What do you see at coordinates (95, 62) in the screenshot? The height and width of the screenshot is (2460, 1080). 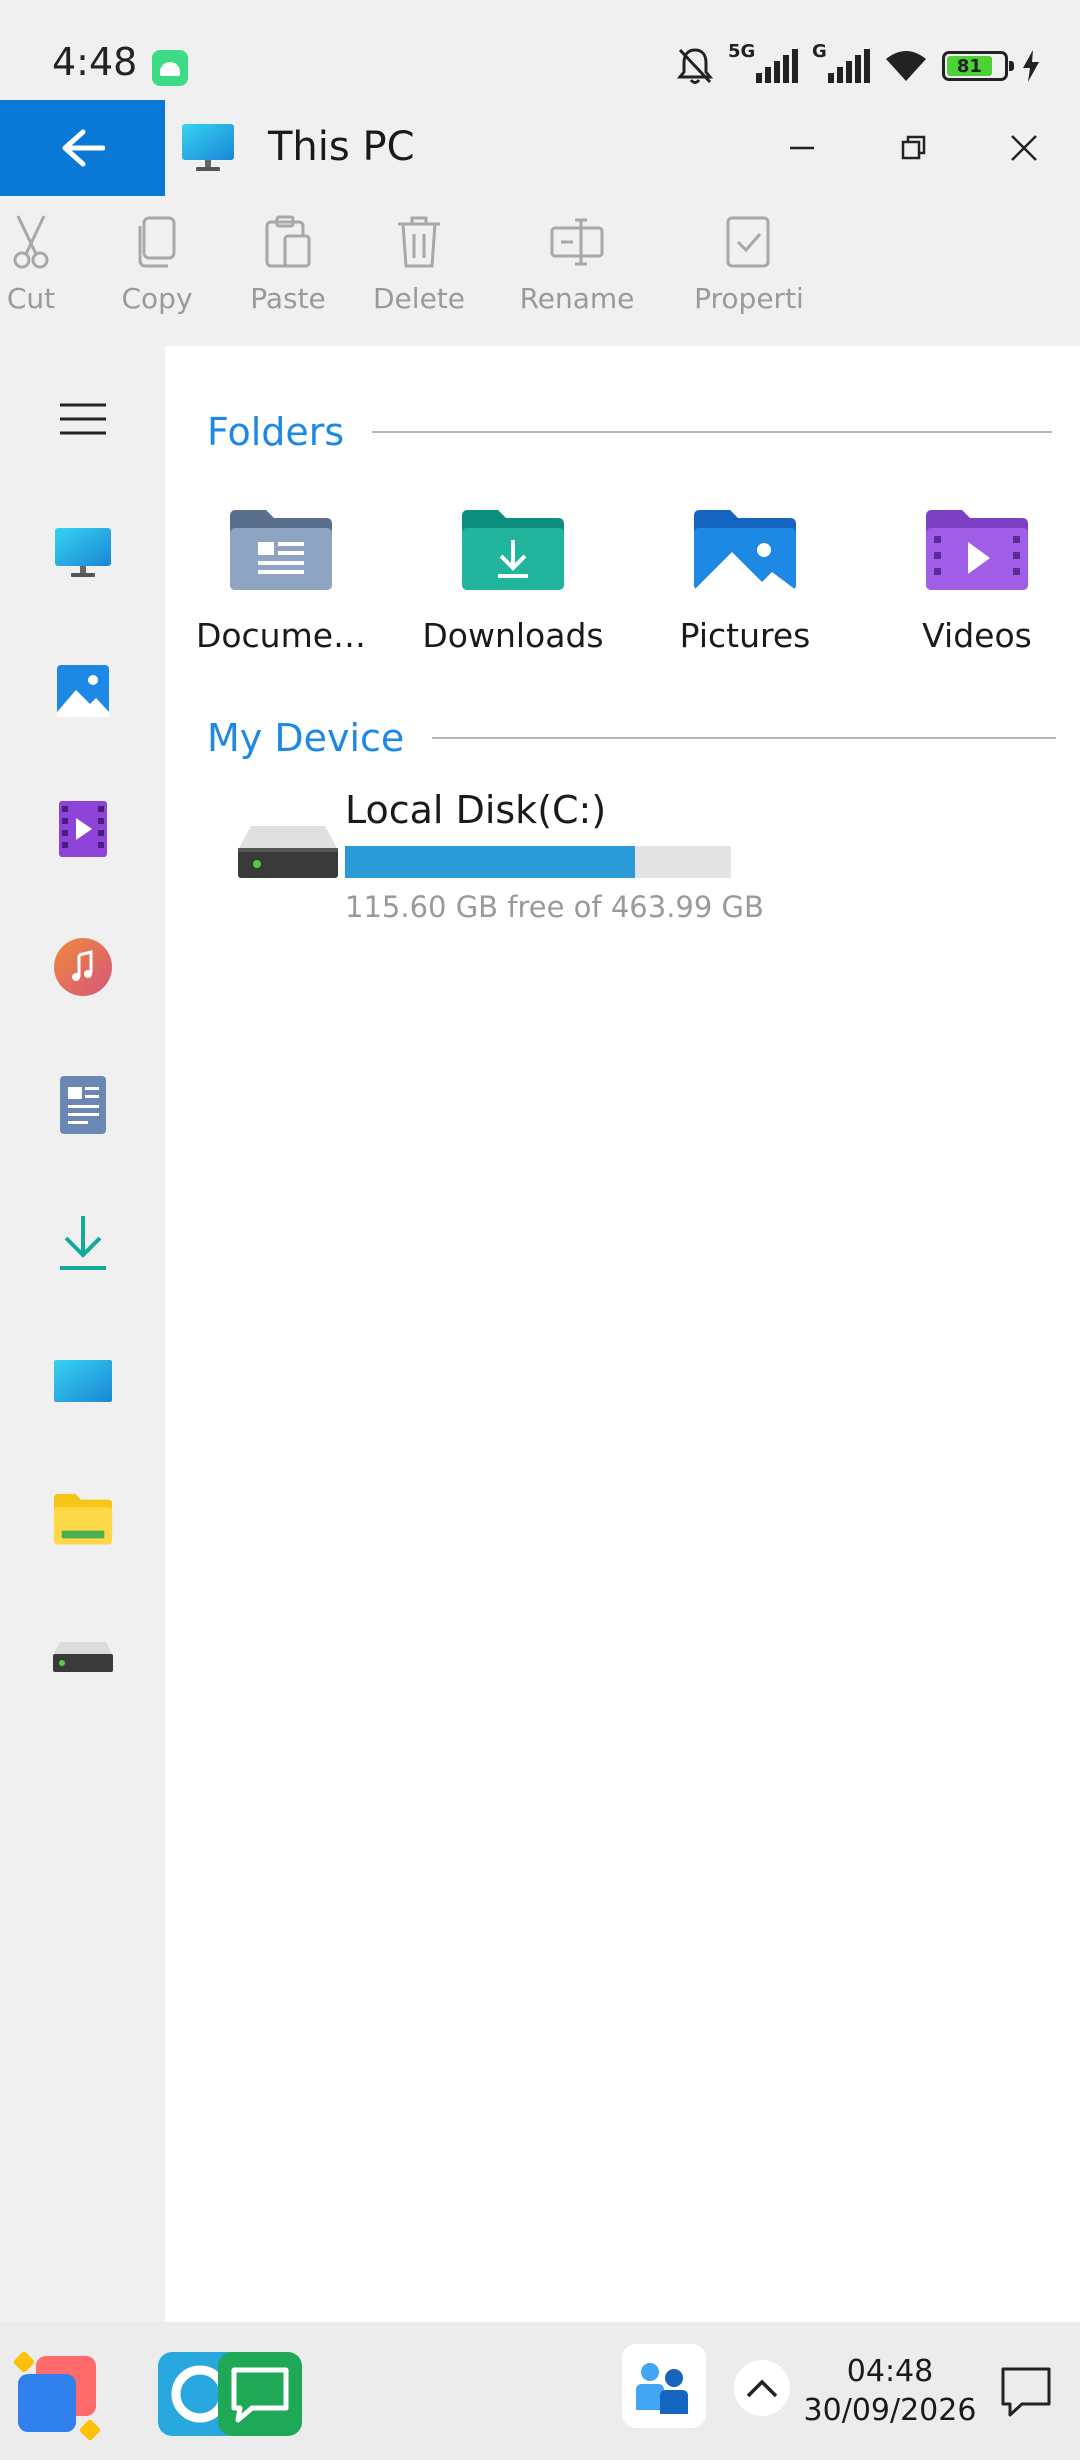 I see `status-time: 4:48` at bounding box center [95, 62].